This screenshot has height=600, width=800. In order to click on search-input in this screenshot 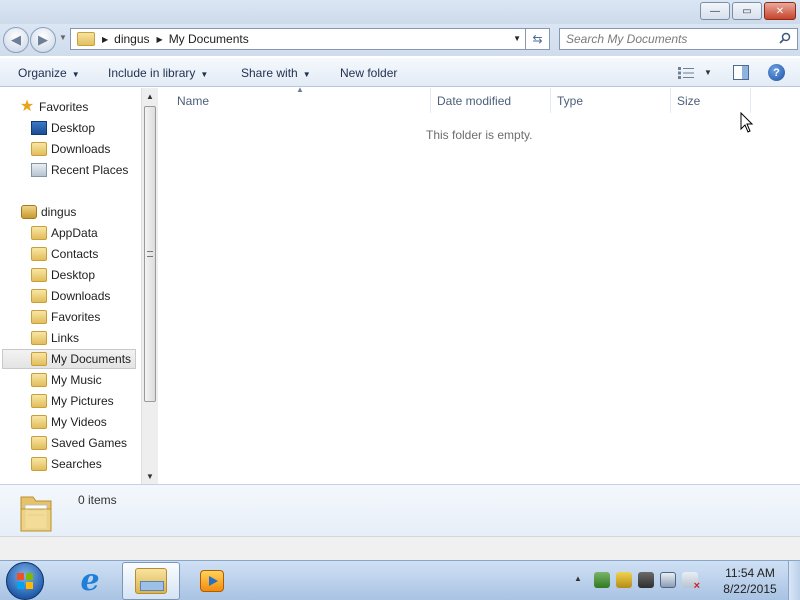, I will do `click(666, 39)`.